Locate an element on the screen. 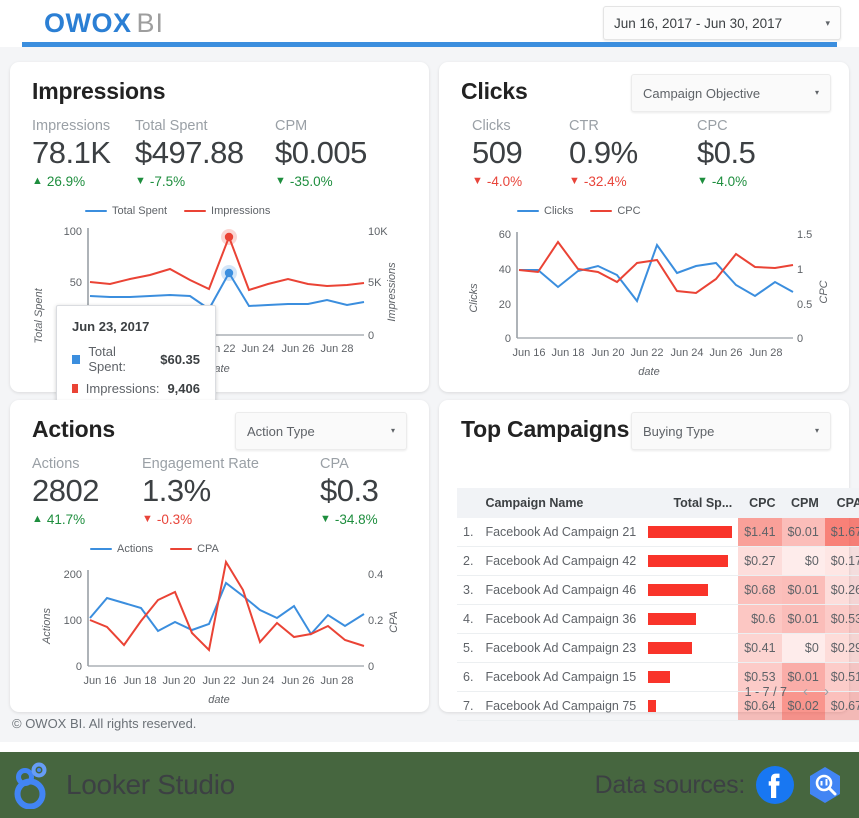  action-type-filter: Action Type ▾ is located at coordinates (321, 431).